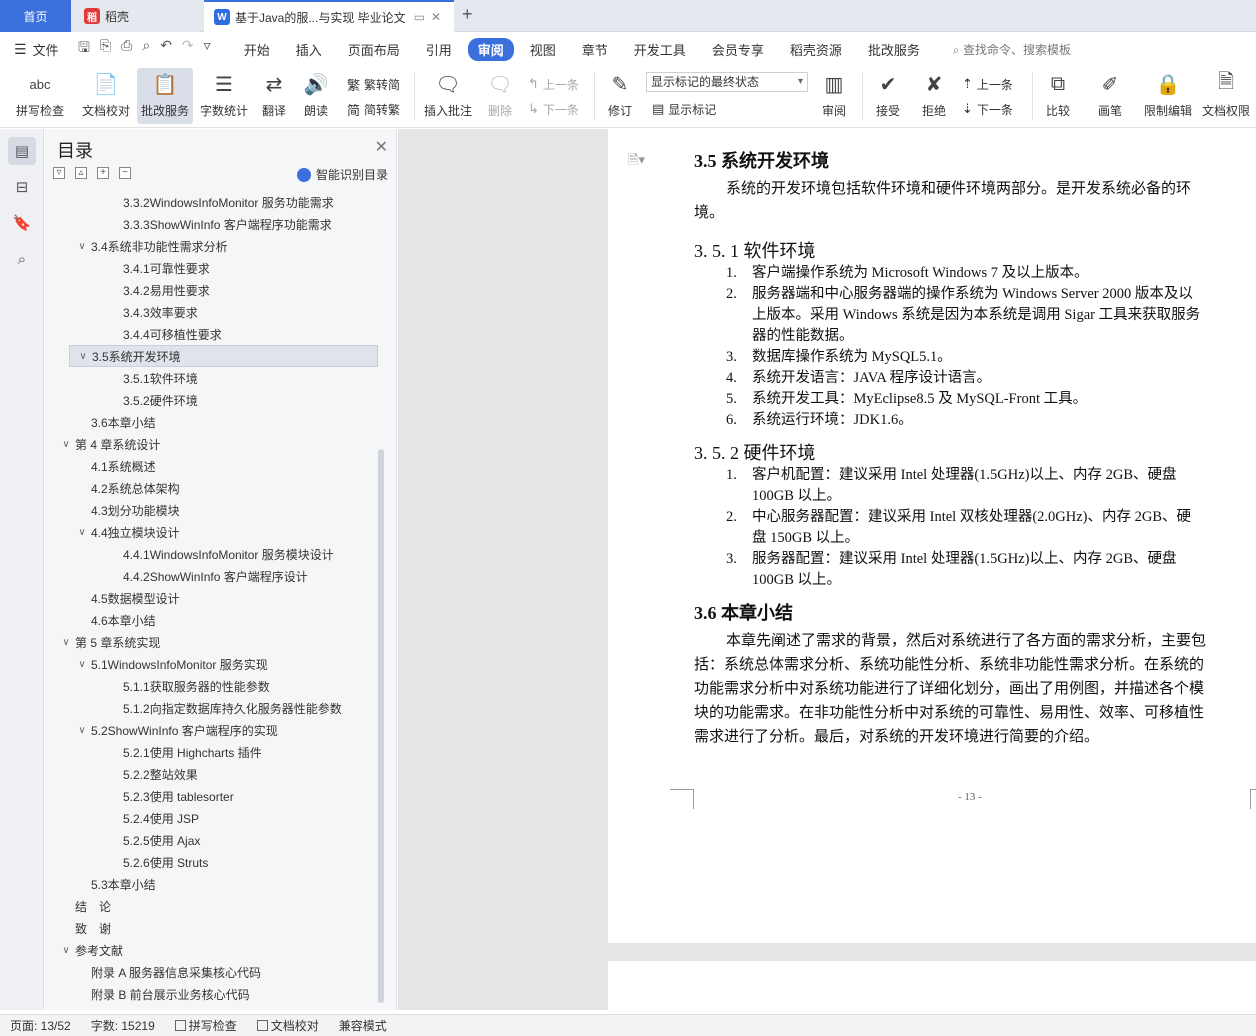  What do you see at coordinates (81, 173) in the screenshot?
I see `expand-all-icon: ▵` at bounding box center [81, 173].